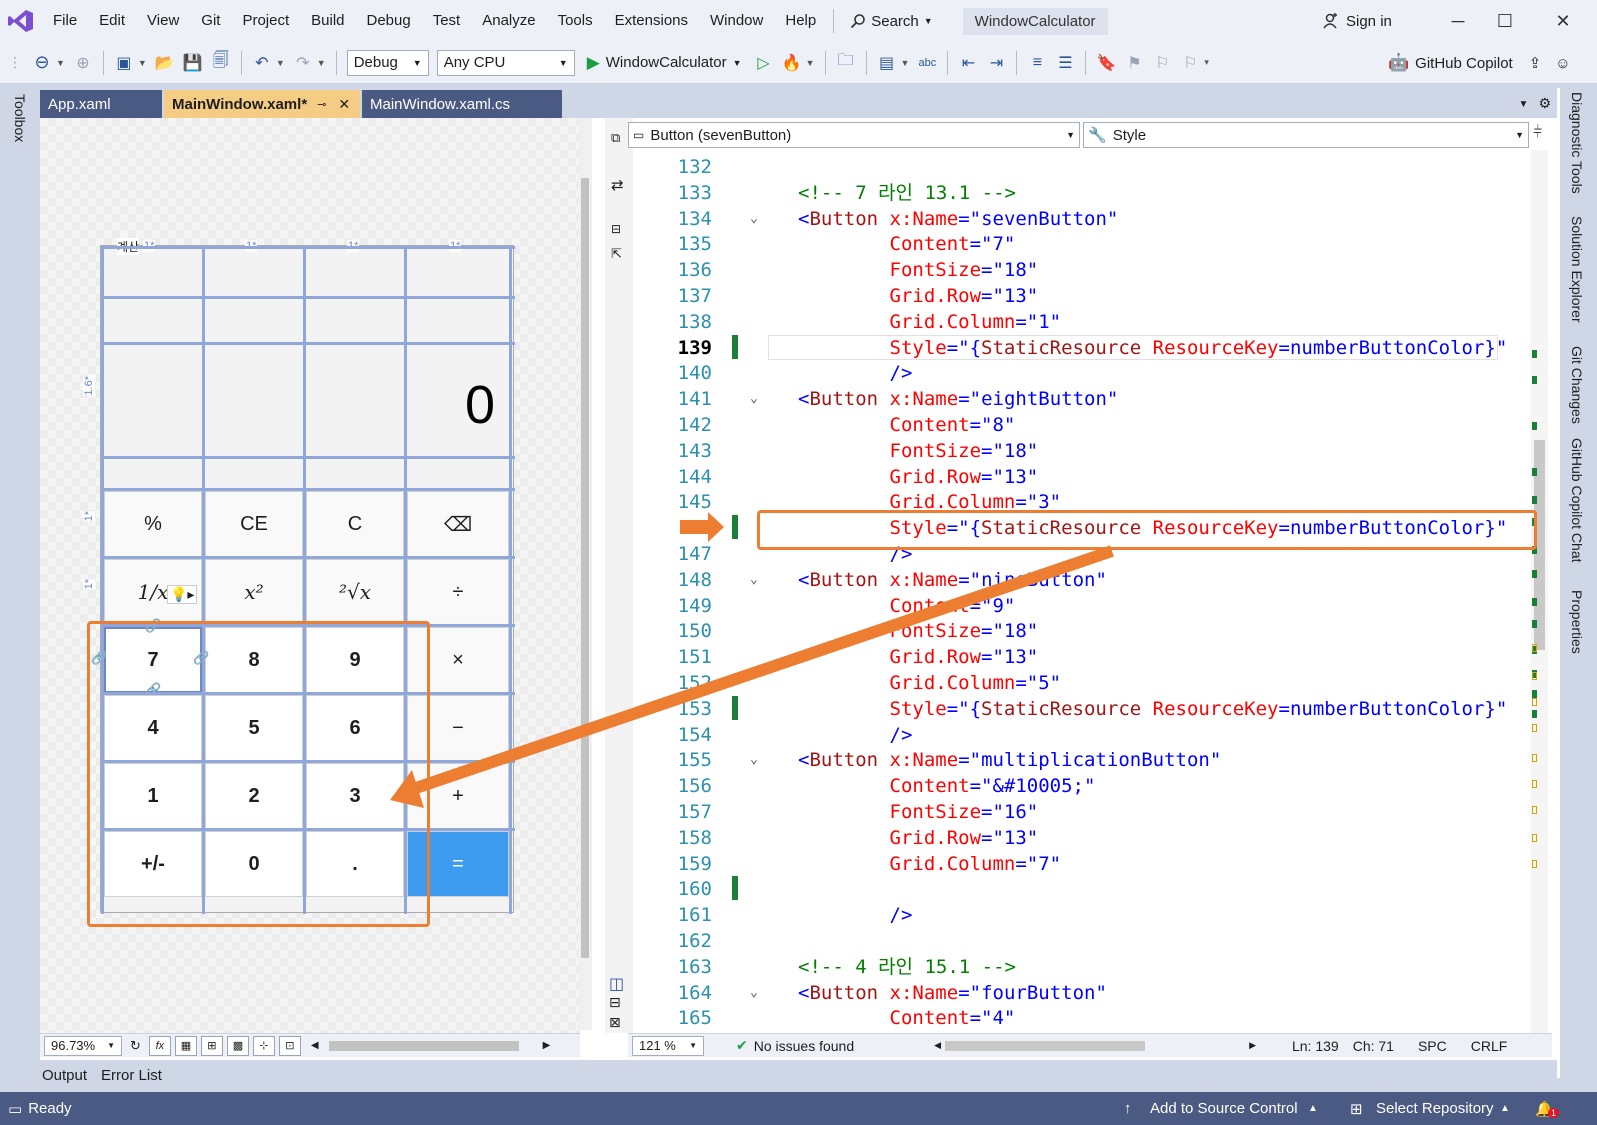  I want to click on code-line: 132, so click(1085, 167).